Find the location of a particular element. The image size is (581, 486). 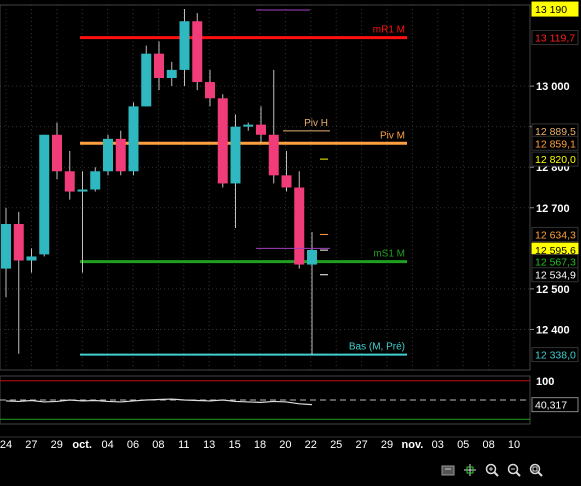

price-tag-label: 12 534,9 is located at coordinates (555, 276).